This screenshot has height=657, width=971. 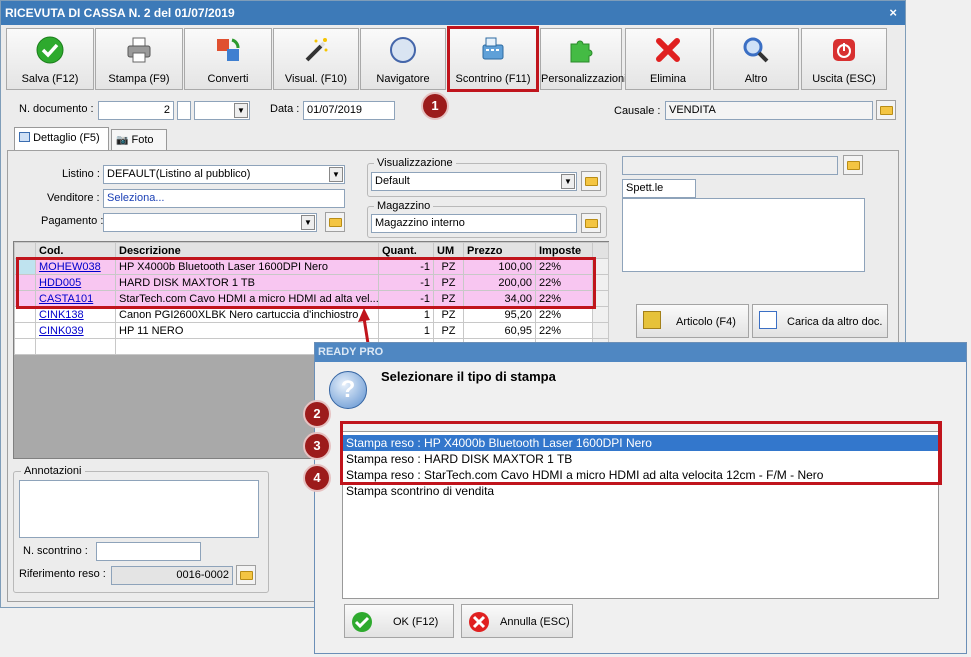 I want to click on cliente-salutation-input: Spett.le, so click(x=659, y=188).